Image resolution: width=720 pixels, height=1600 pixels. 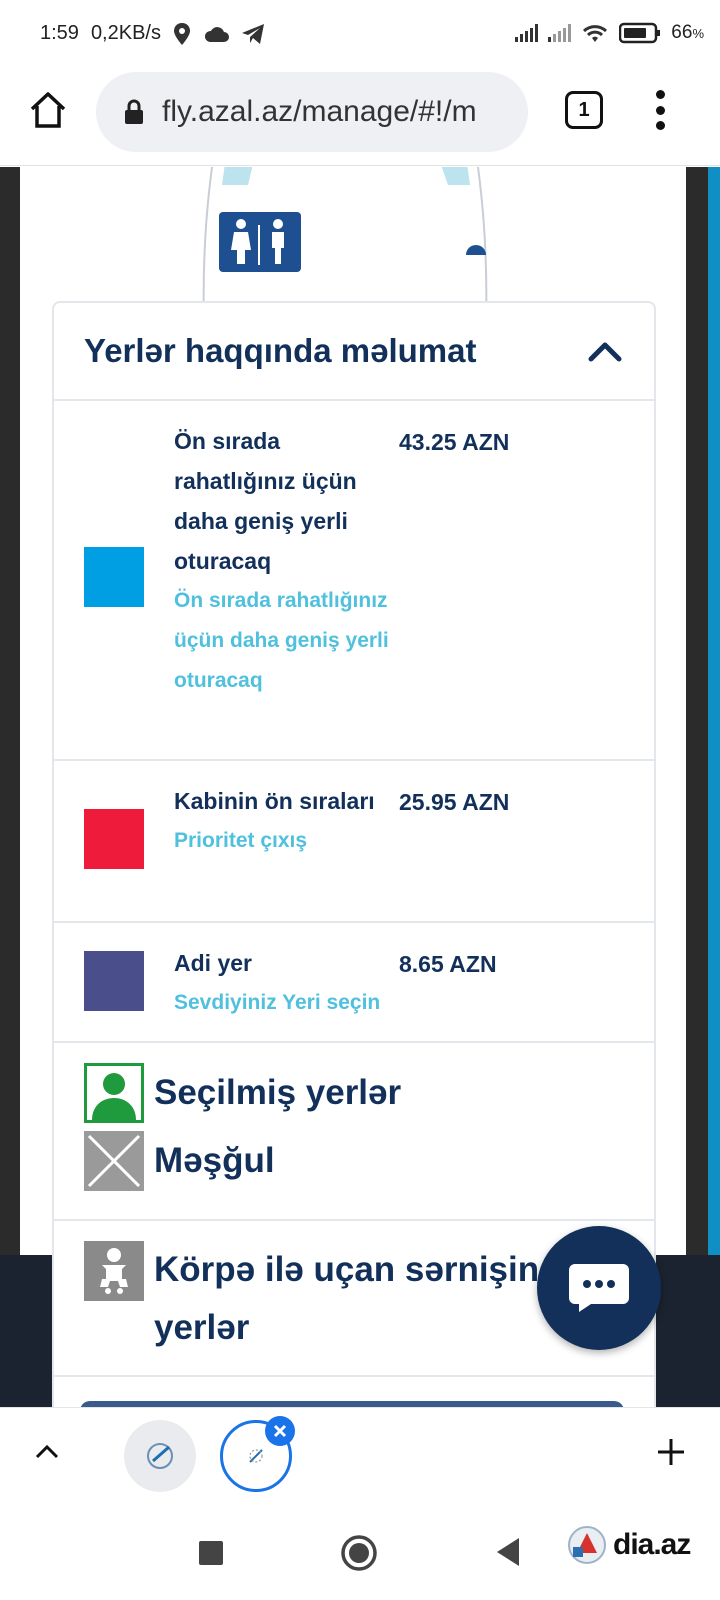 I want to click on home-icon, so click(x=48, y=110).